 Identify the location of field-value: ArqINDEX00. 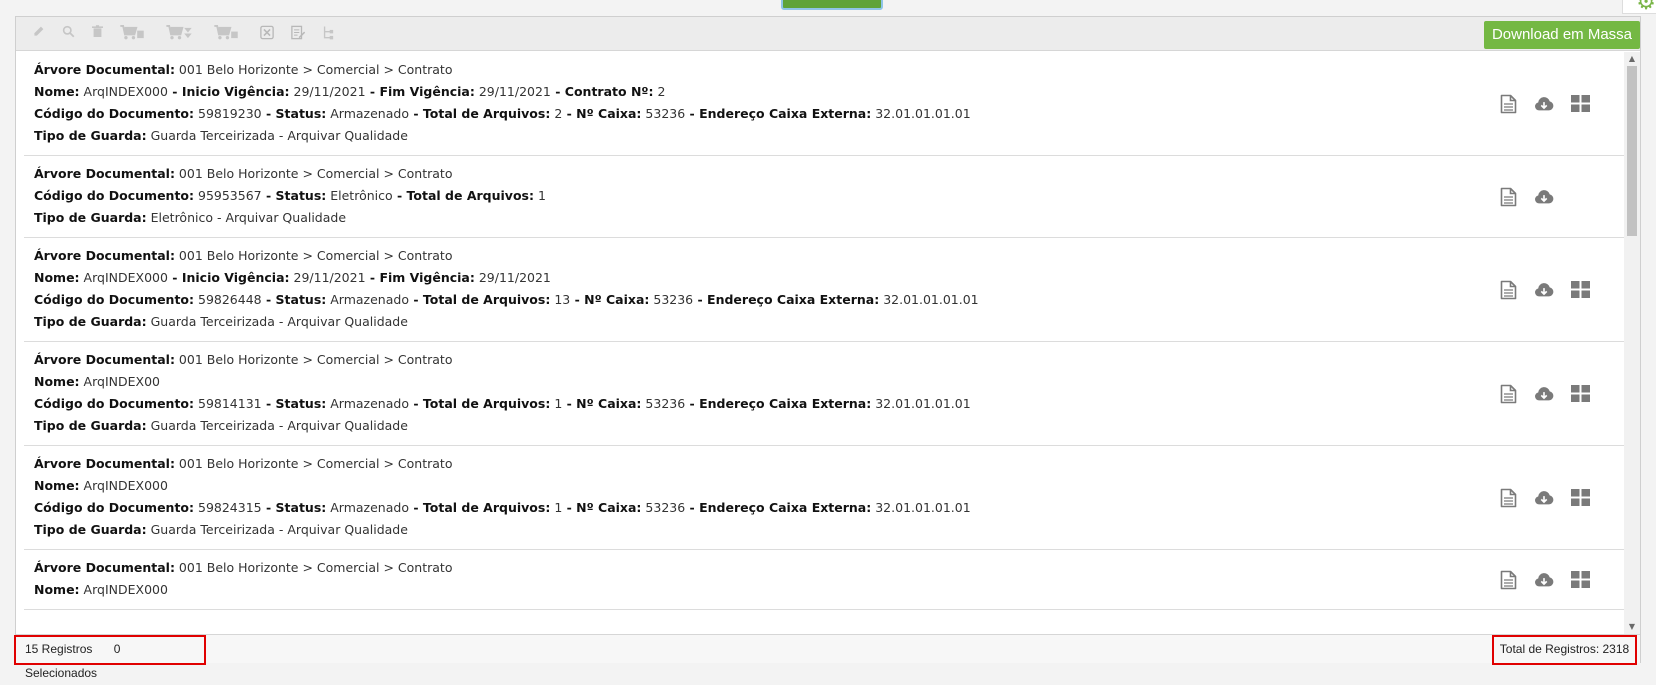
(121, 381).